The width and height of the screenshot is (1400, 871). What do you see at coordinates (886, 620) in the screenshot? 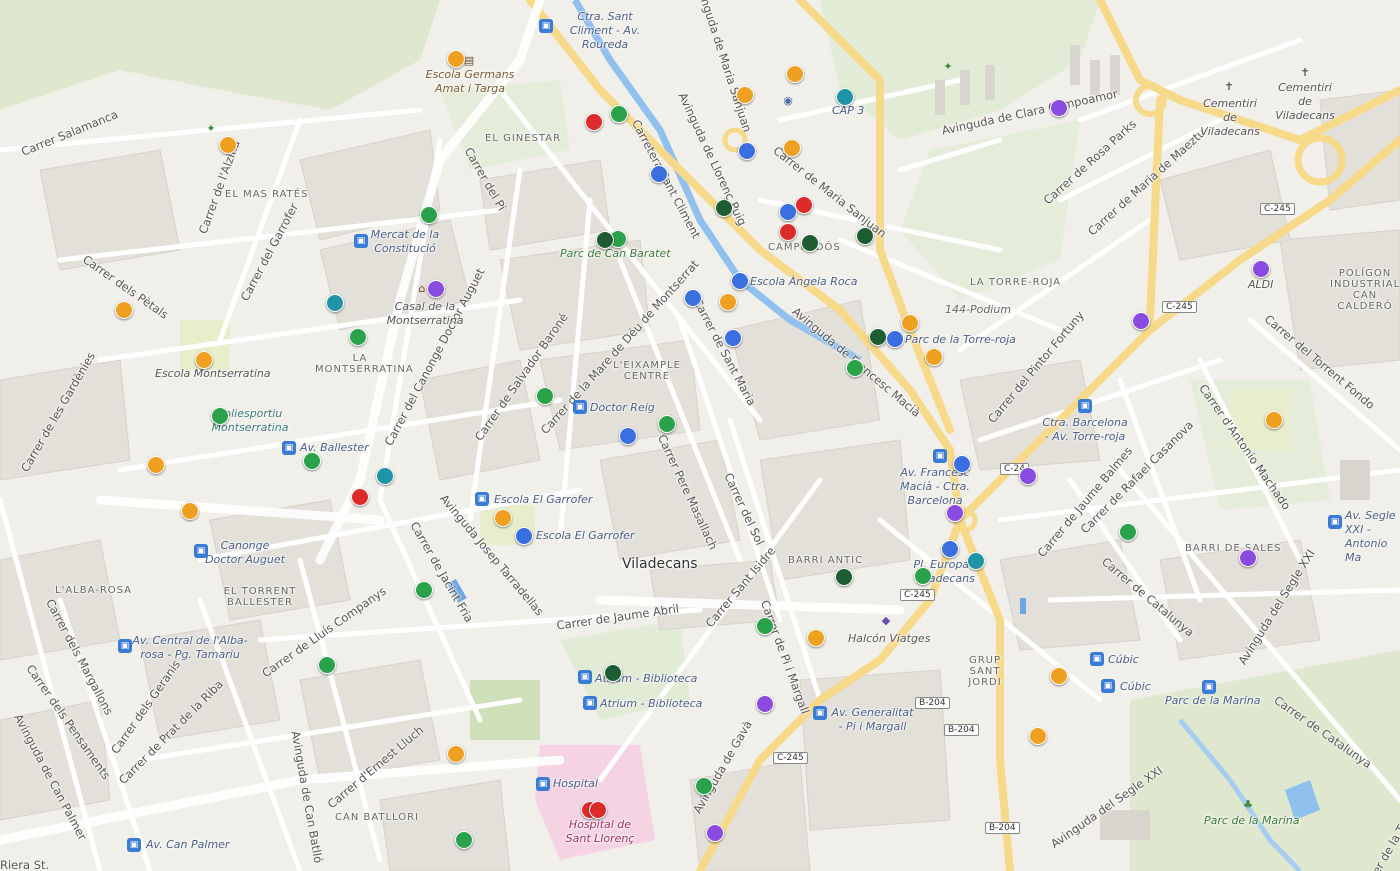
I see `shop-icon: ◆` at bounding box center [886, 620].